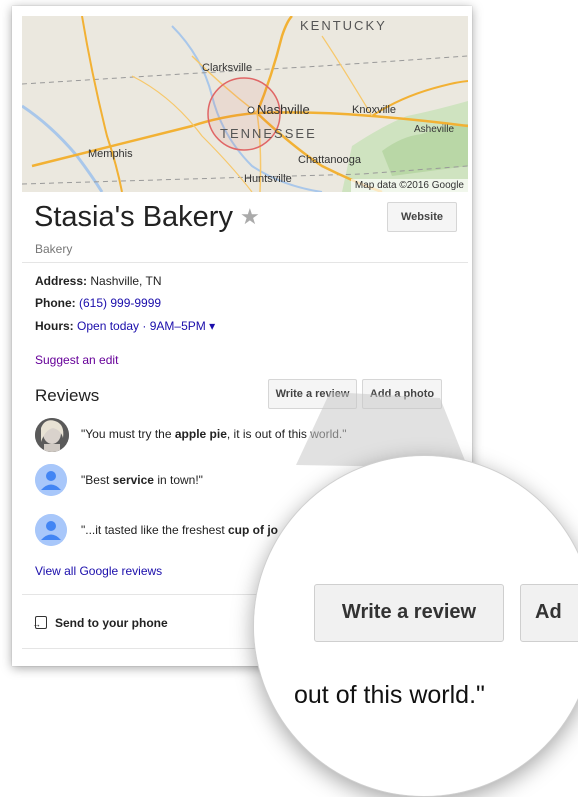 The image size is (578, 797). I want to click on magnified-add-photo-button: Ad, so click(549, 613).